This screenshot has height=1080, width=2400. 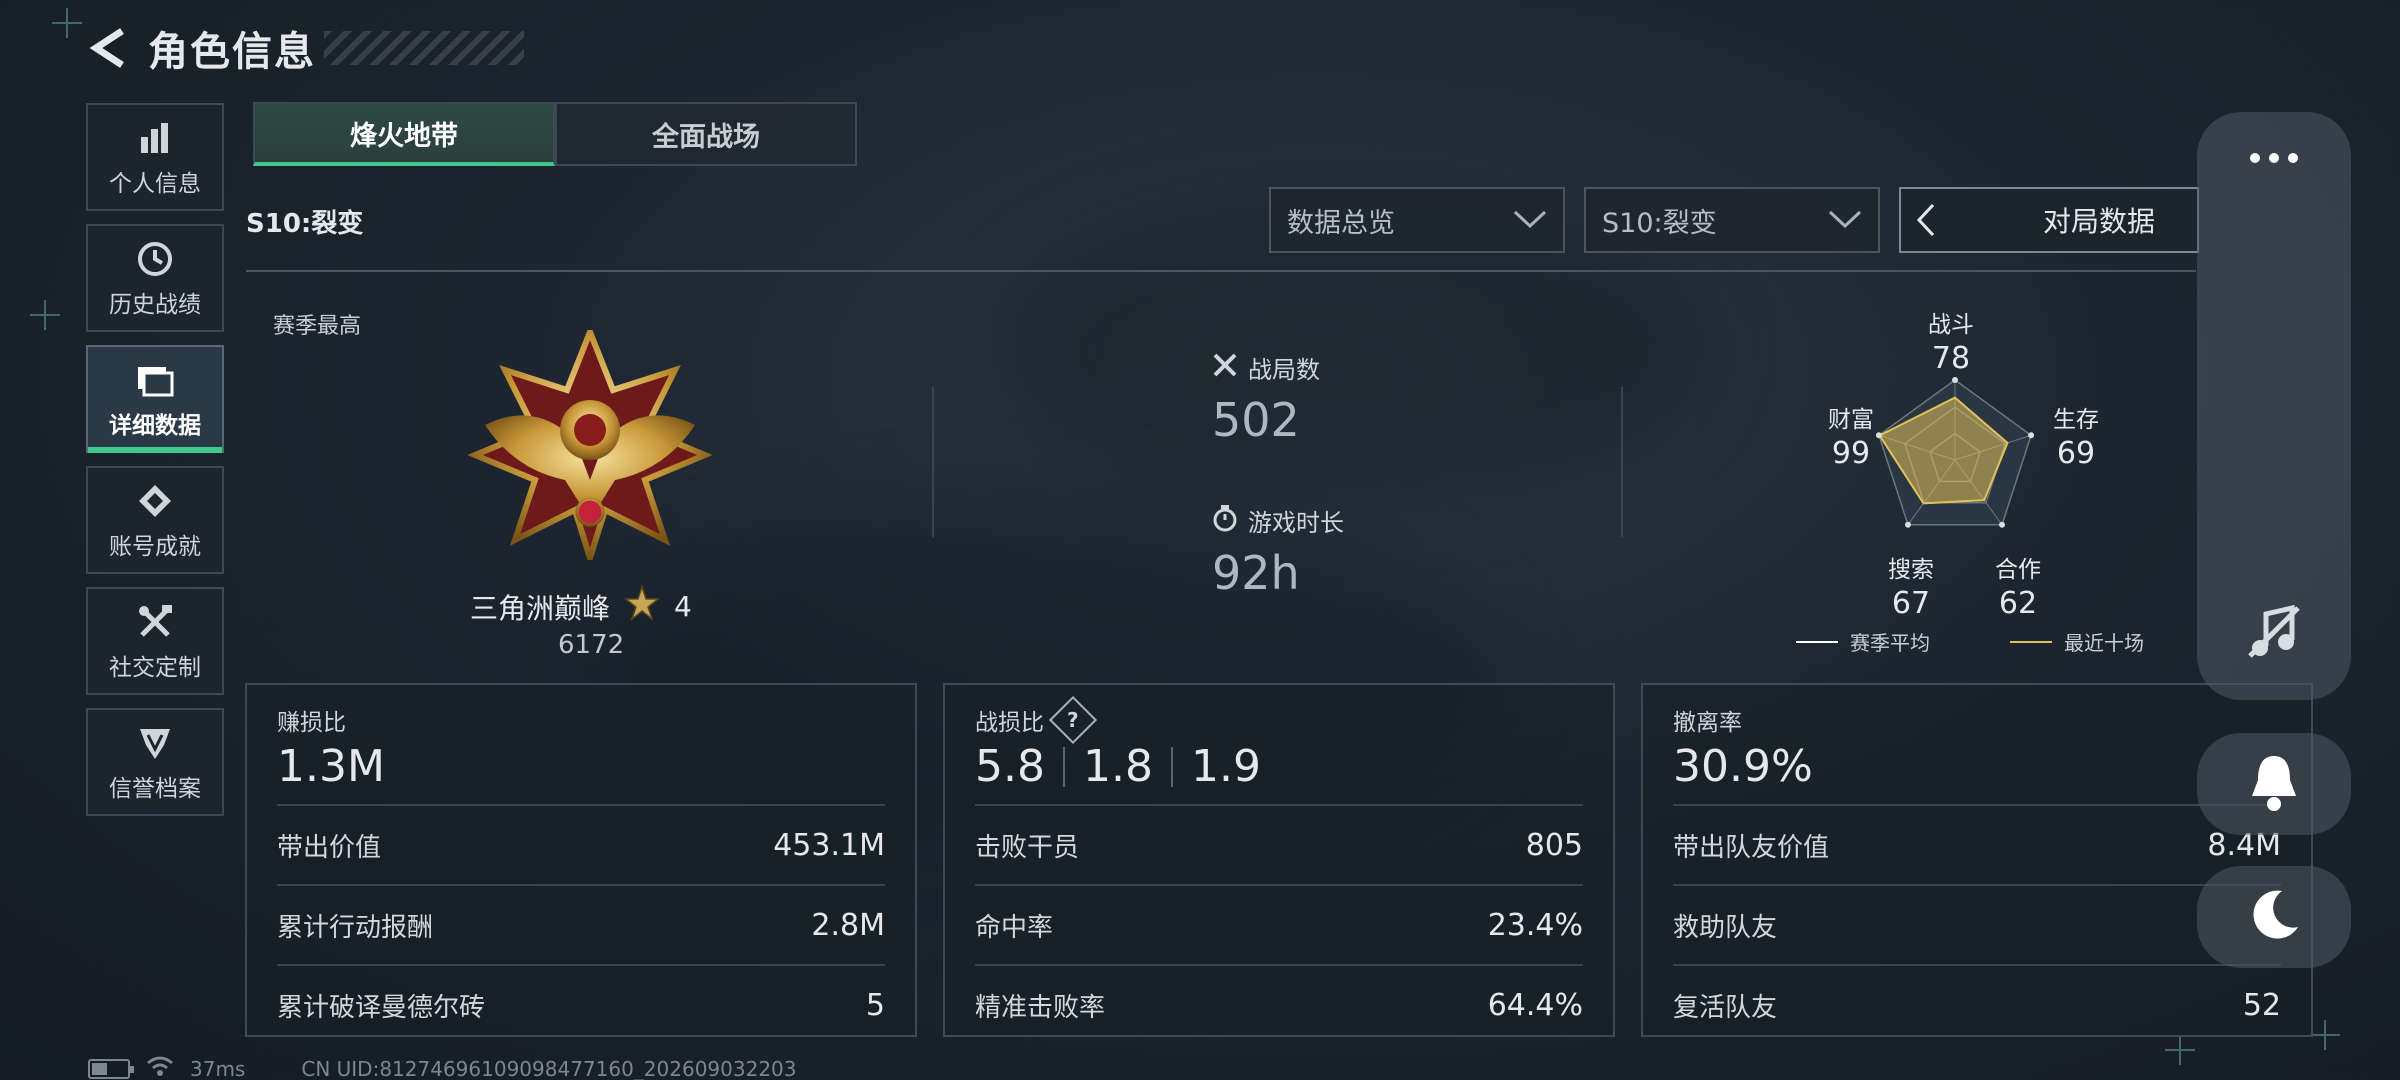 What do you see at coordinates (1951, 358) in the screenshot?
I see `radar-axis-value: 78` at bounding box center [1951, 358].